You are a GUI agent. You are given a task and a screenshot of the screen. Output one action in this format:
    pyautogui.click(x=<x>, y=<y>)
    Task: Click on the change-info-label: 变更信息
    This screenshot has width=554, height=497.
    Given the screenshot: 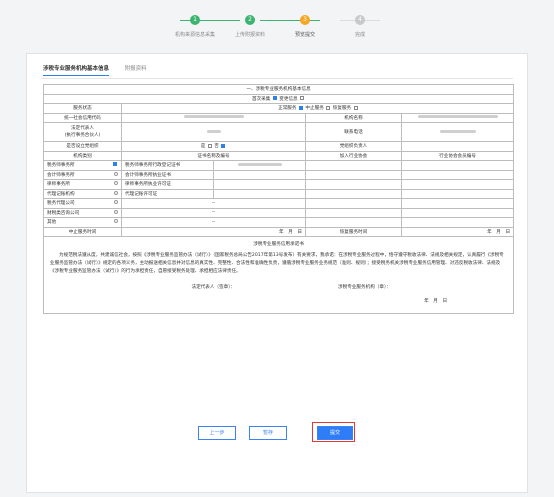 What is the action you would take?
    pyautogui.click(x=288, y=99)
    